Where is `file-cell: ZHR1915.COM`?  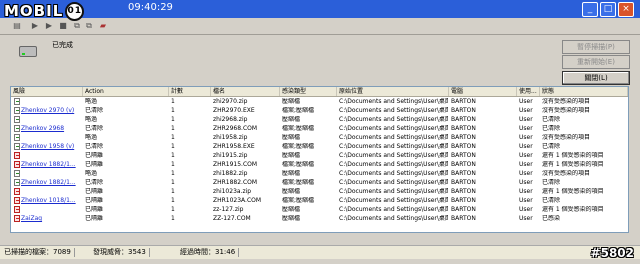 file-cell: ZHR1915.COM is located at coordinates (235, 164).